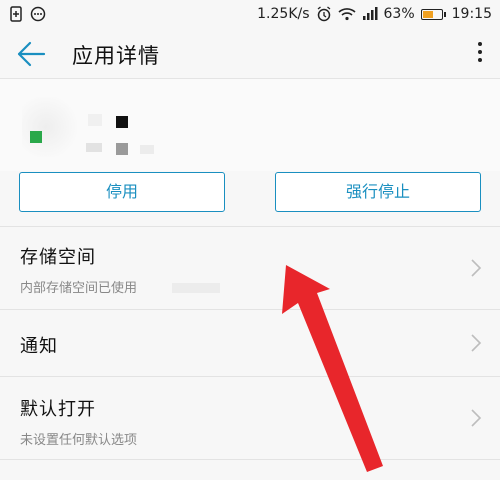  What do you see at coordinates (378, 192) in the screenshot?
I see `force-stop-button: 强行停止` at bounding box center [378, 192].